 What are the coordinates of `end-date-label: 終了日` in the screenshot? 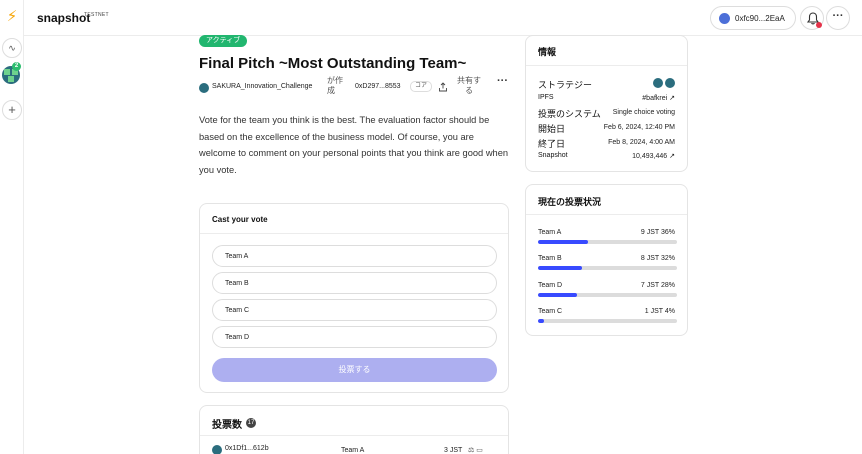 It's located at (552, 144).